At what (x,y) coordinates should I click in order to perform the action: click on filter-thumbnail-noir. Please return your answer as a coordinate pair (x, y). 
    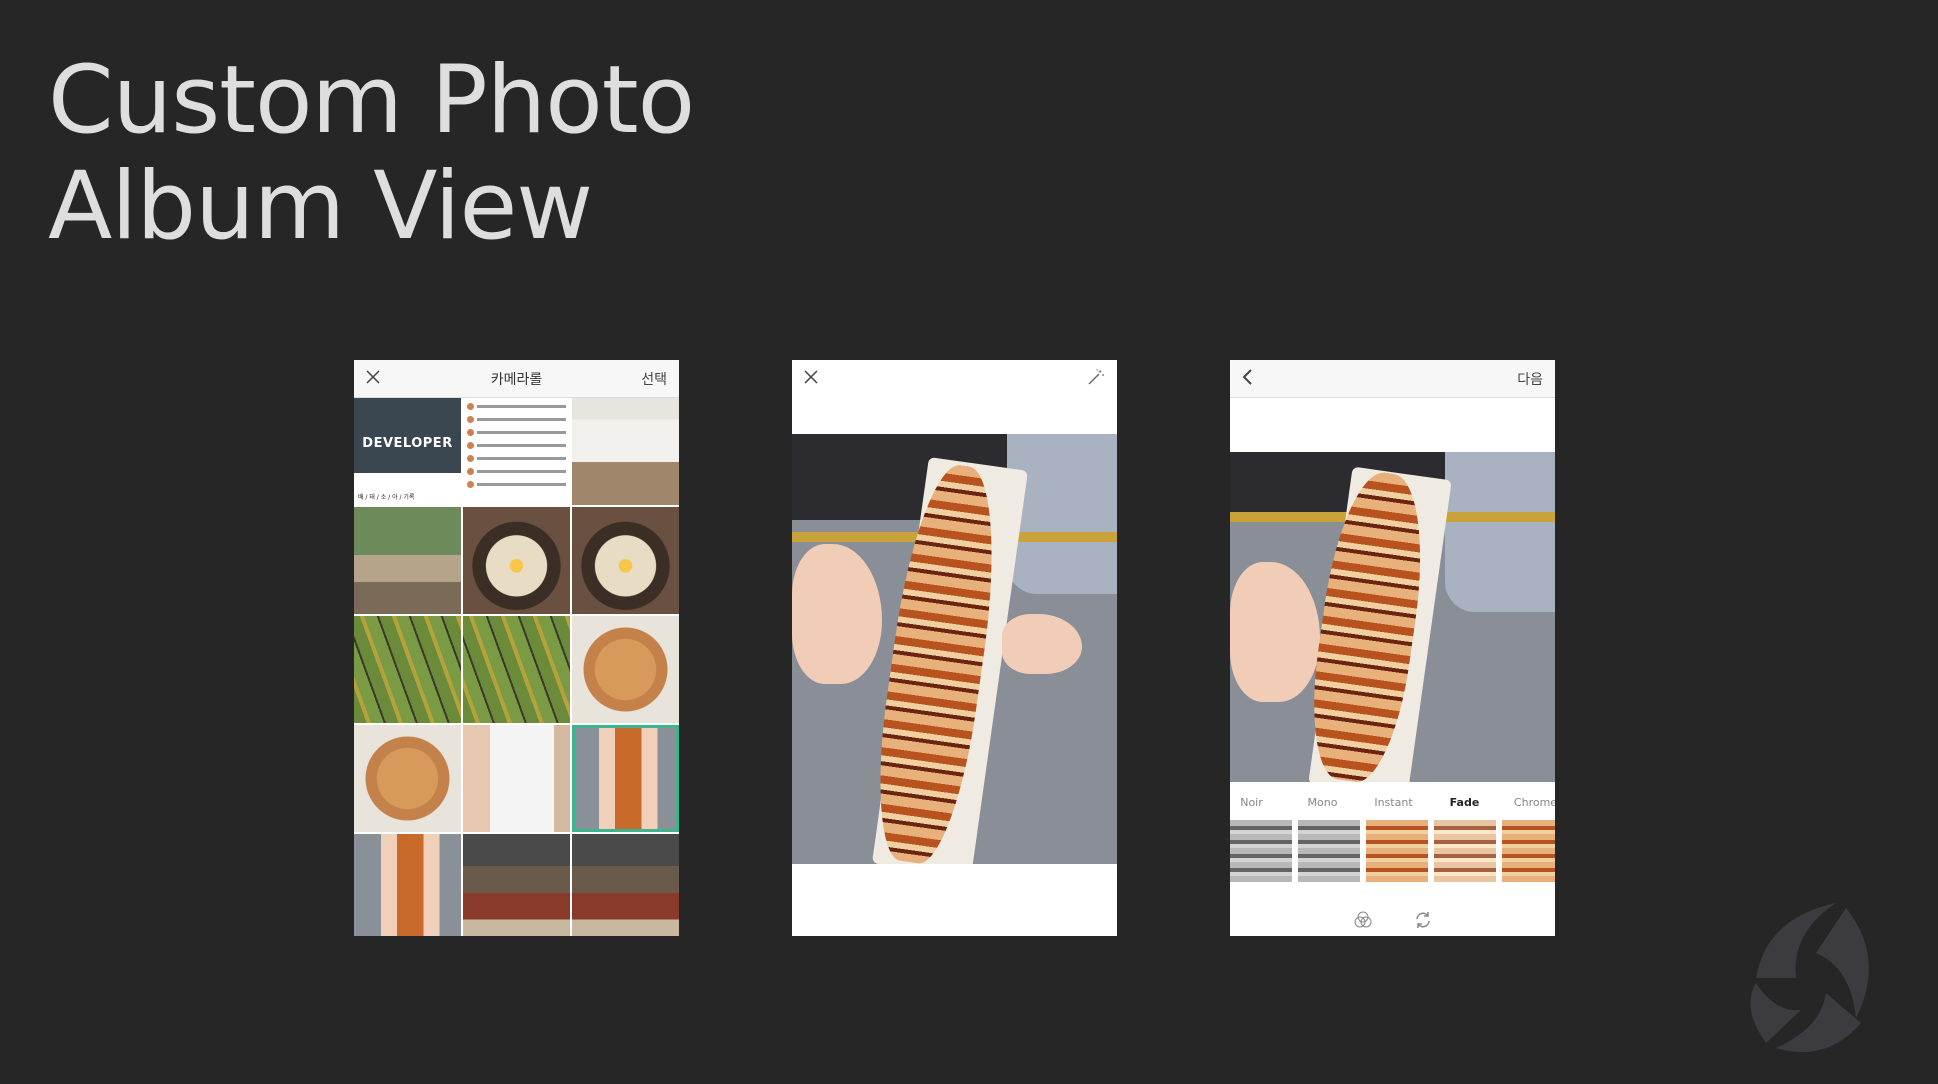
    Looking at the image, I should click on (1261, 851).